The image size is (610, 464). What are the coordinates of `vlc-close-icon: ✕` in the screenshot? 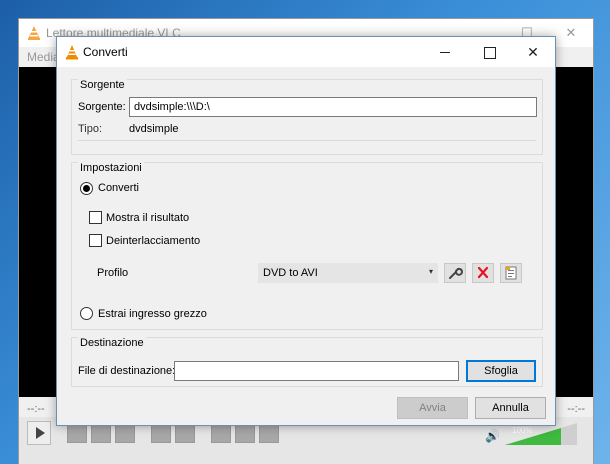 It's located at (571, 33).